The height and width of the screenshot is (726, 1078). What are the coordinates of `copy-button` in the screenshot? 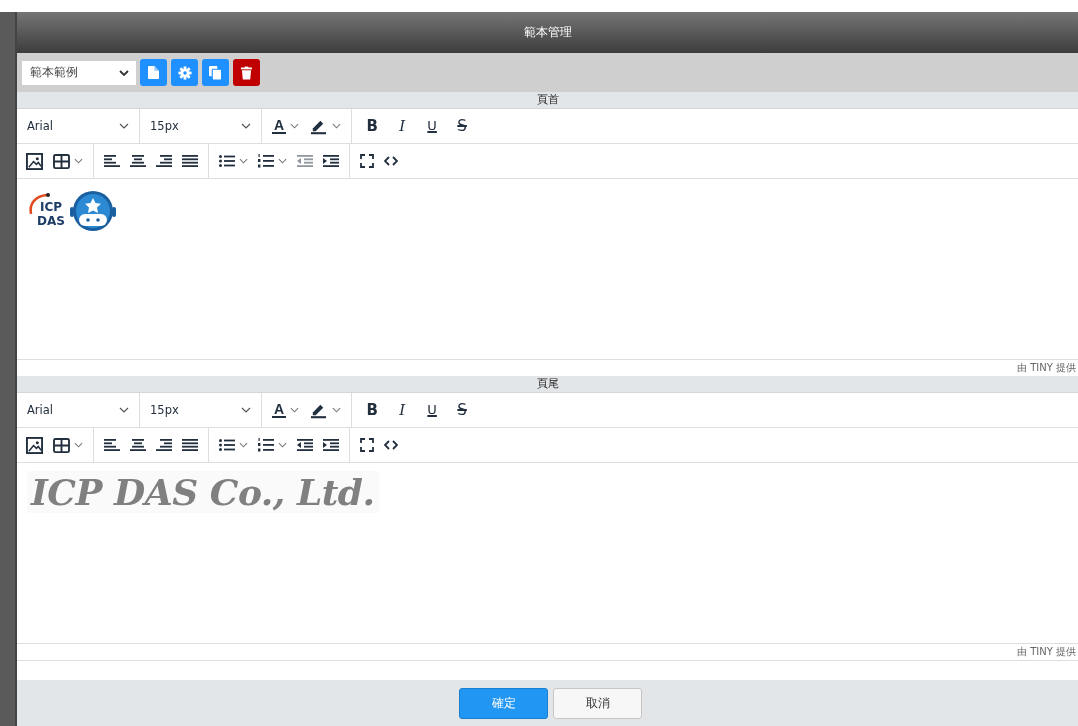 It's located at (215, 72).